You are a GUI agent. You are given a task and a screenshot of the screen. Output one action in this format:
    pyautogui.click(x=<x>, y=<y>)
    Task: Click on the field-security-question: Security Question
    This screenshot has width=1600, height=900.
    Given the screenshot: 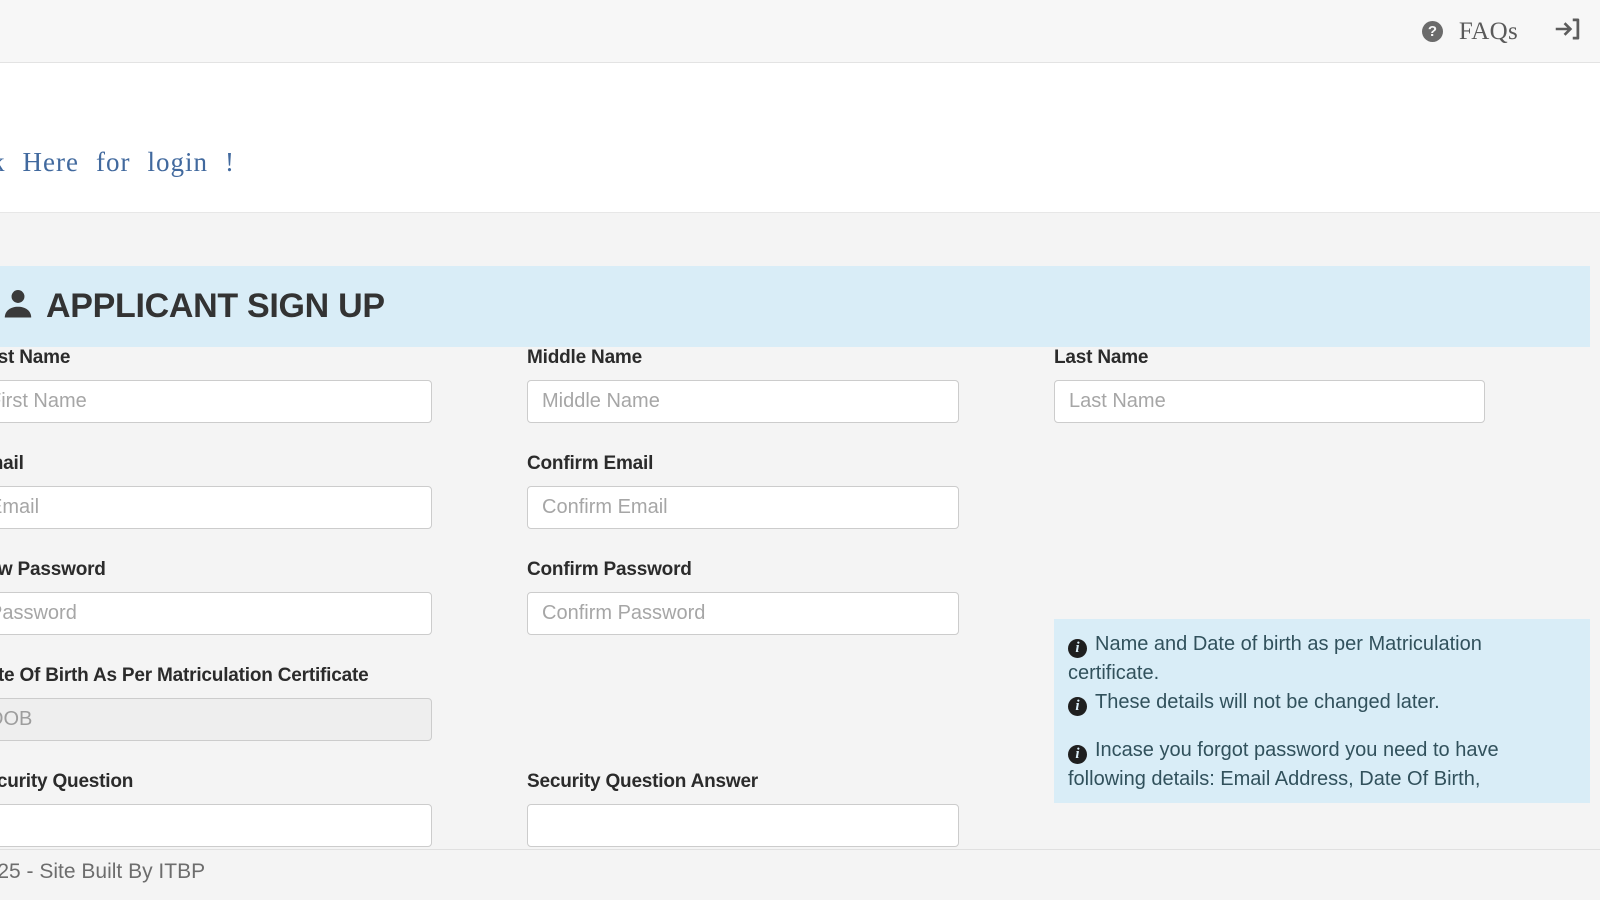 What is the action you would take?
    pyautogui.click(x=216, y=809)
    